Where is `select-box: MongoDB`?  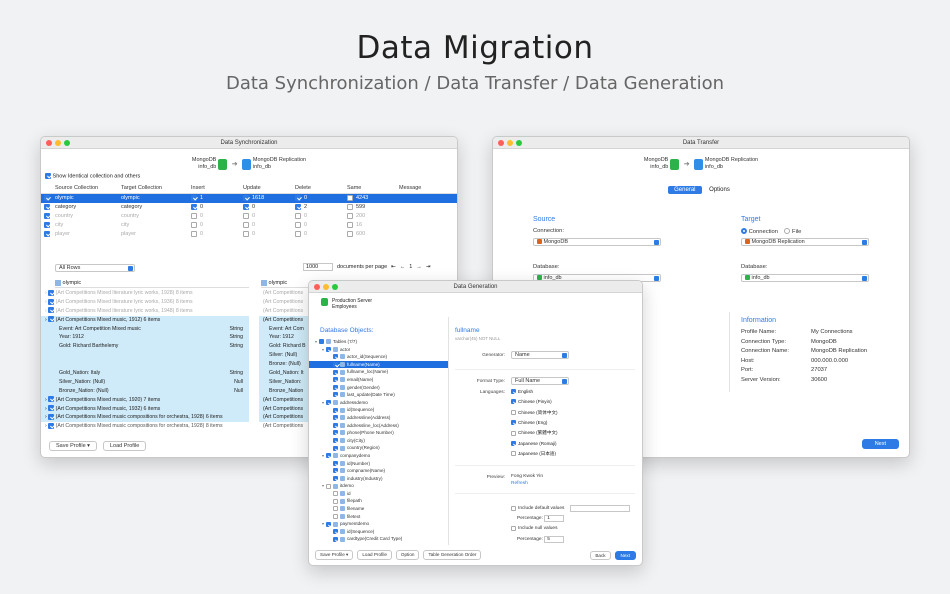 select-box: MongoDB is located at coordinates (597, 242).